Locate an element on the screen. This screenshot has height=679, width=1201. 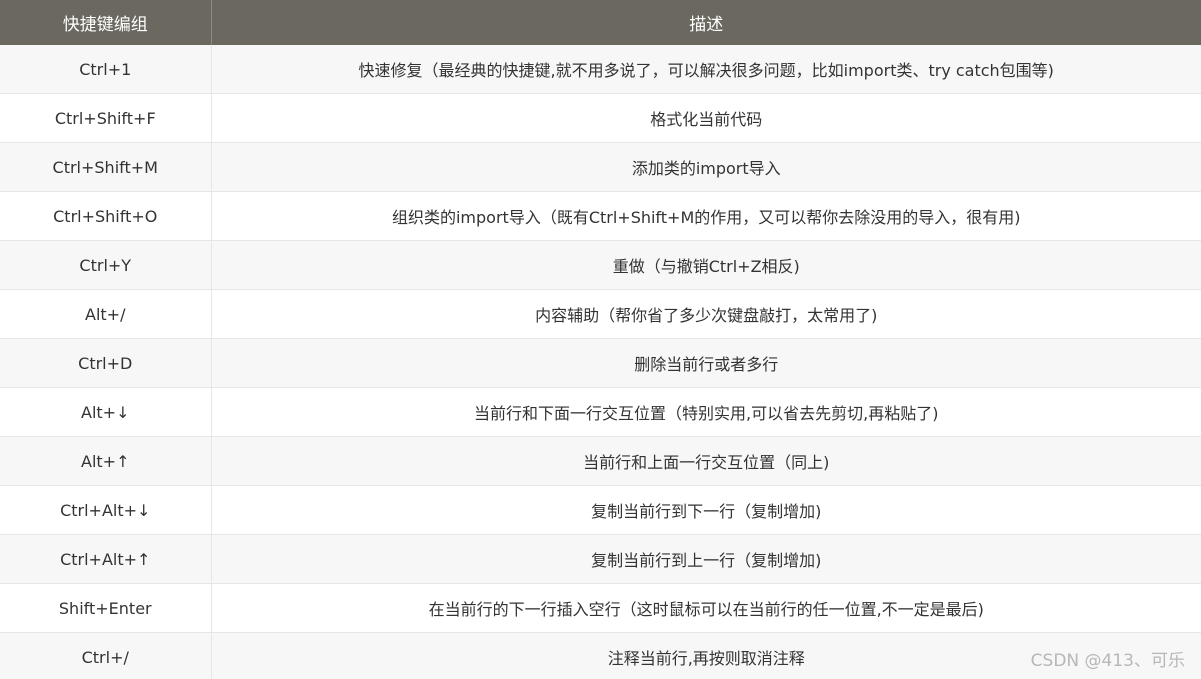
description-cell: 复制当前行到上一行（复制增加) is located at coordinates (706, 559).